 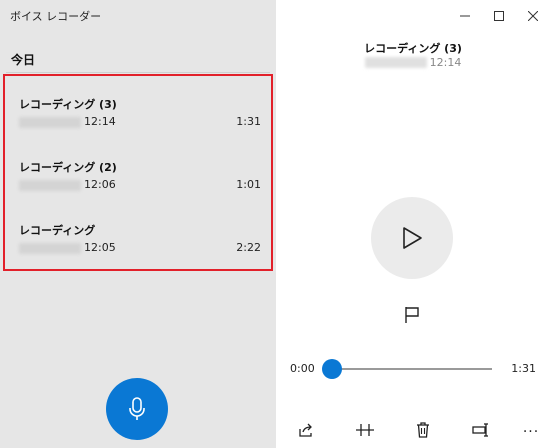 I want to click on share-icon, so click(x=305, y=430).